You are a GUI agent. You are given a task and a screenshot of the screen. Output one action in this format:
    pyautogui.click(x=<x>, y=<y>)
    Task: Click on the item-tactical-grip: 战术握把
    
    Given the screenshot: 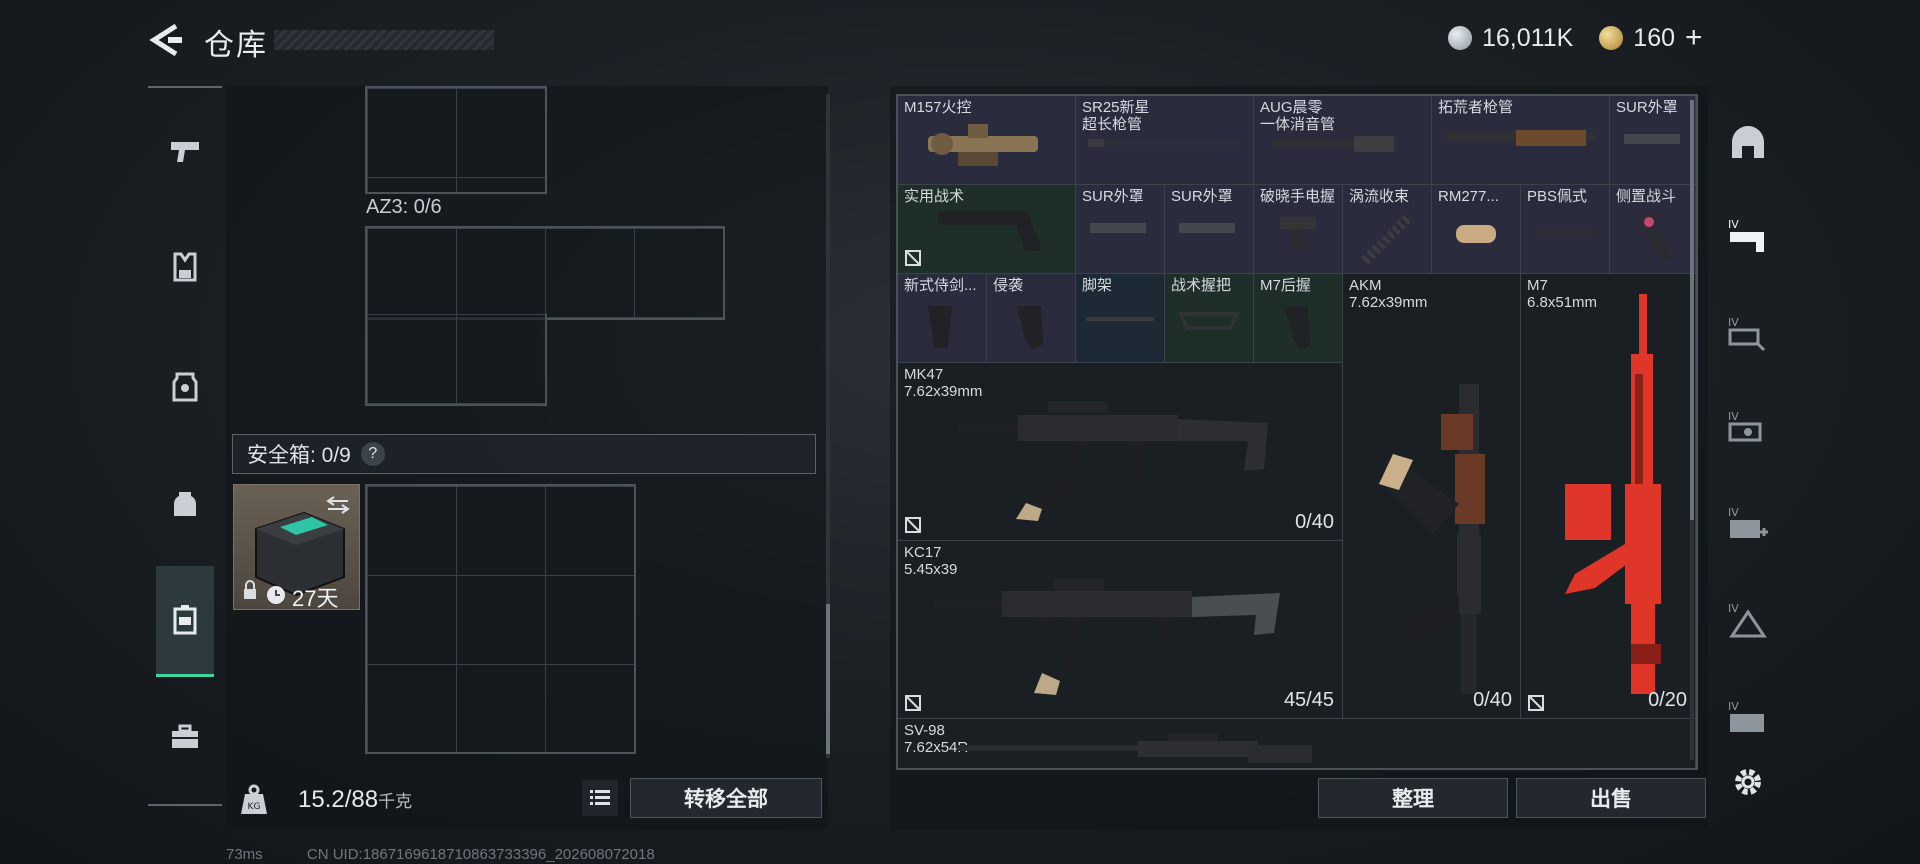 What is the action you would take?
    pyautogui.click(x=1209, y=318)
    